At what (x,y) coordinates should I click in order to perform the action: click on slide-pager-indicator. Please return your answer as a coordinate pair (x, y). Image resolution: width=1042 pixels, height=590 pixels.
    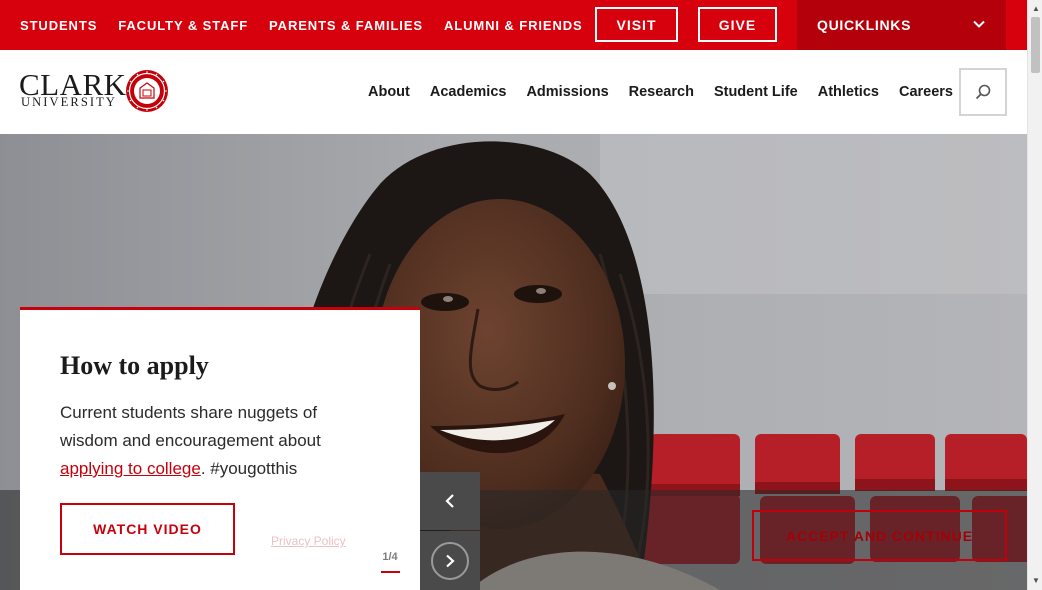
    Looking at the image, I should click on (390, 572).